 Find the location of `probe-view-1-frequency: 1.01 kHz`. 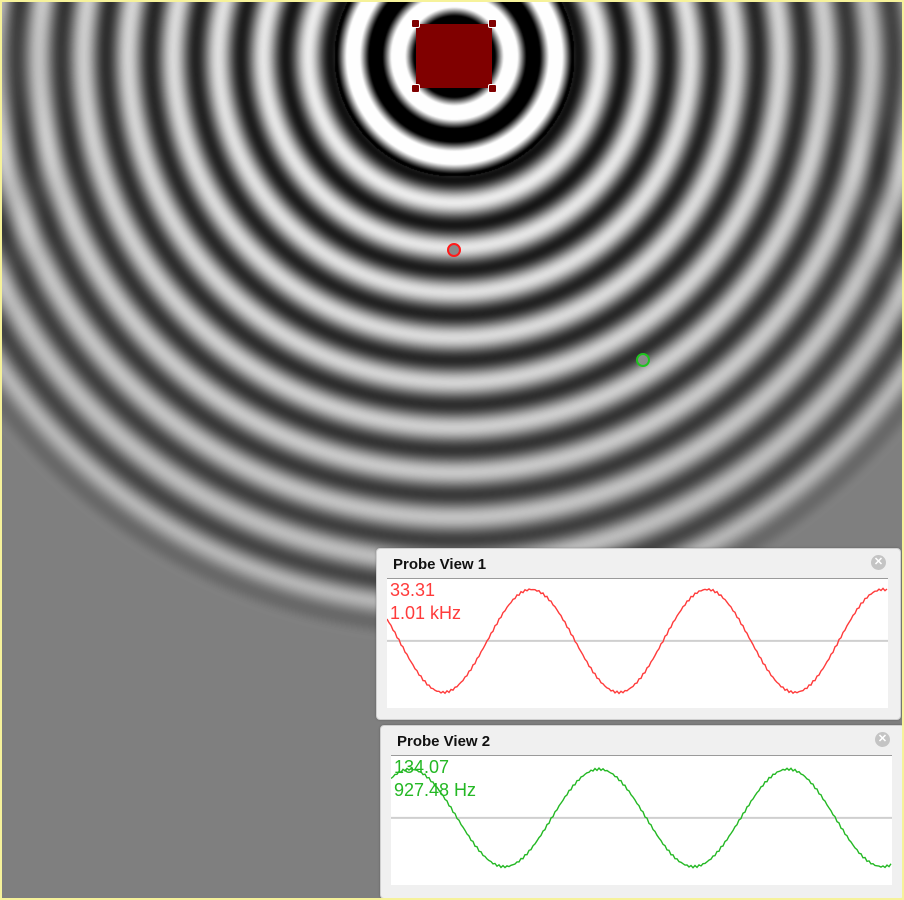

probe-view-1-frequency: 1.01 kHz is located at coordinates (426, 613).